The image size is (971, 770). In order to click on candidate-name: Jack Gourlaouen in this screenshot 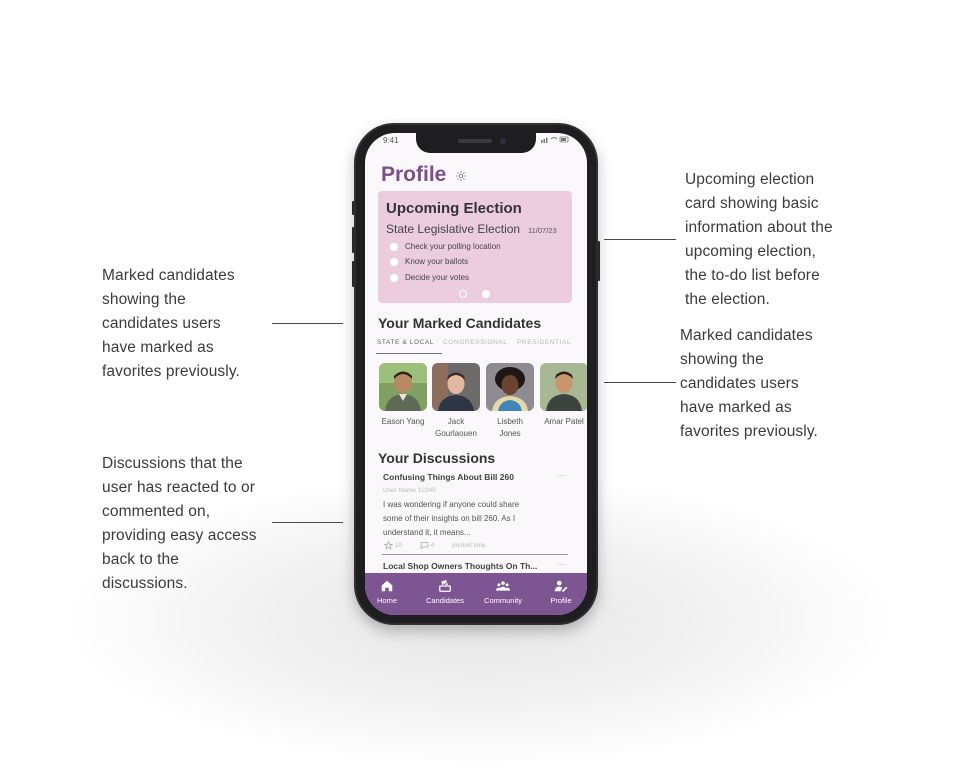, I will do `click(456, 427)`.